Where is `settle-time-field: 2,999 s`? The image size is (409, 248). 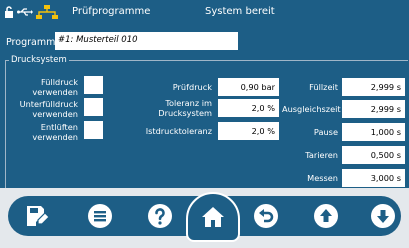 settle-time-field: 2,999 s is located at coordinates (373, 109).